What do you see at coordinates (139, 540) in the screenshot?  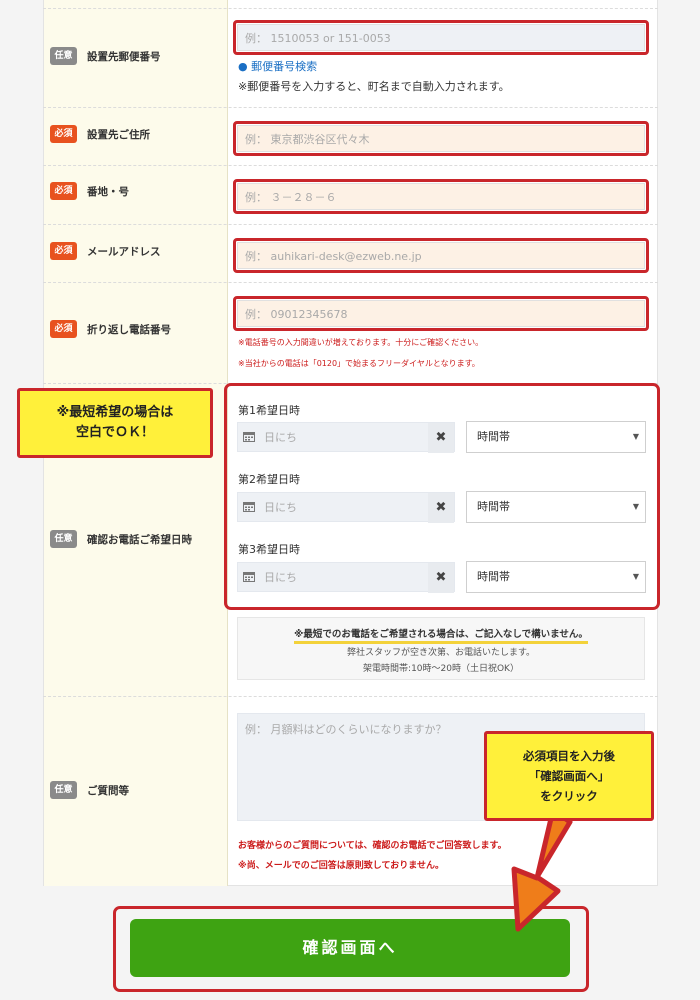 I see `schedule-label: 確認お電話ご希望日時` at bounding box center [139, 540].